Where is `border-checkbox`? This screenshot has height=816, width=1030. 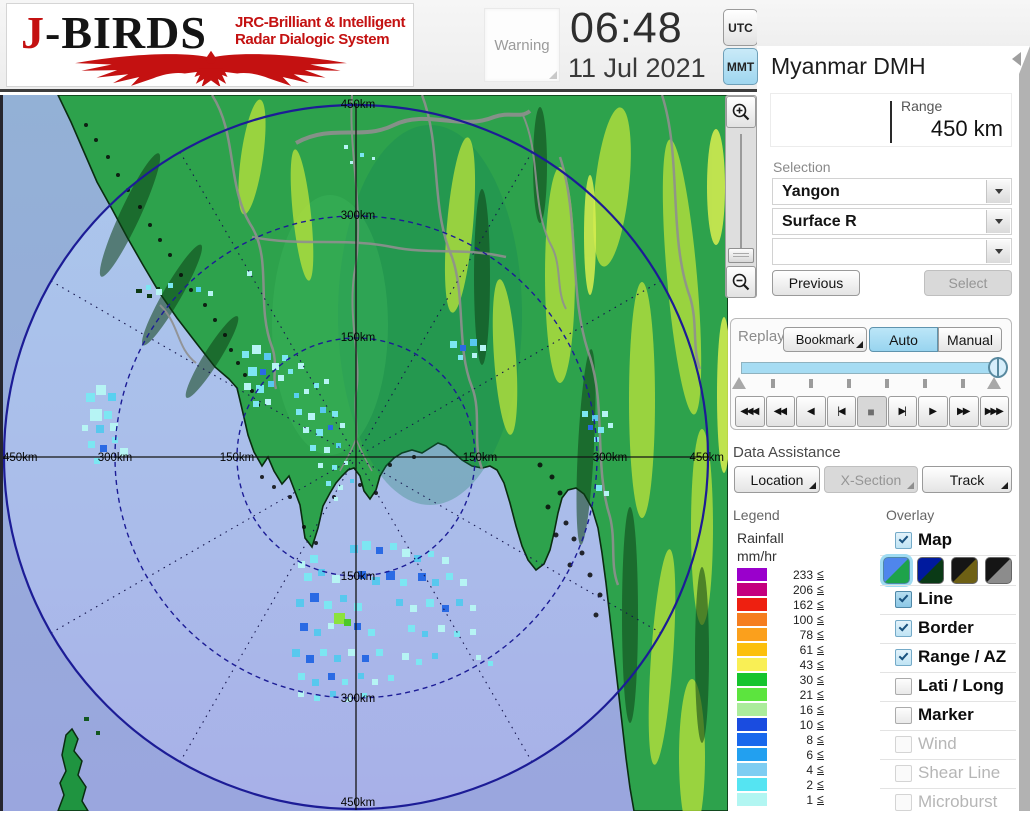
border-checkbox is located at coordinates (903, 628).